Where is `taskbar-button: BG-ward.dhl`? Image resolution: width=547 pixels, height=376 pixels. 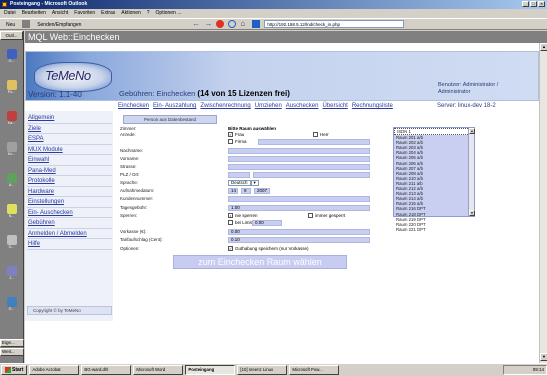
taskbar-button: BG-ward.dhl is located at coordinates (106, 370).